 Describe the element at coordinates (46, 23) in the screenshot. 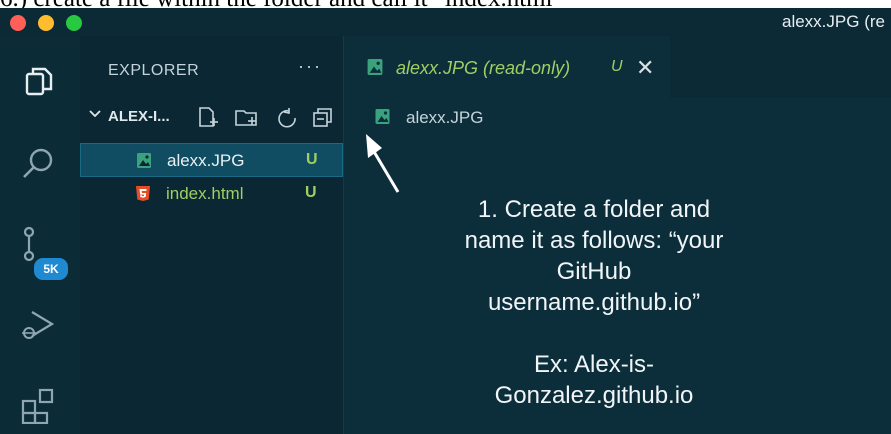

I see `minimize-window-button` at that location.